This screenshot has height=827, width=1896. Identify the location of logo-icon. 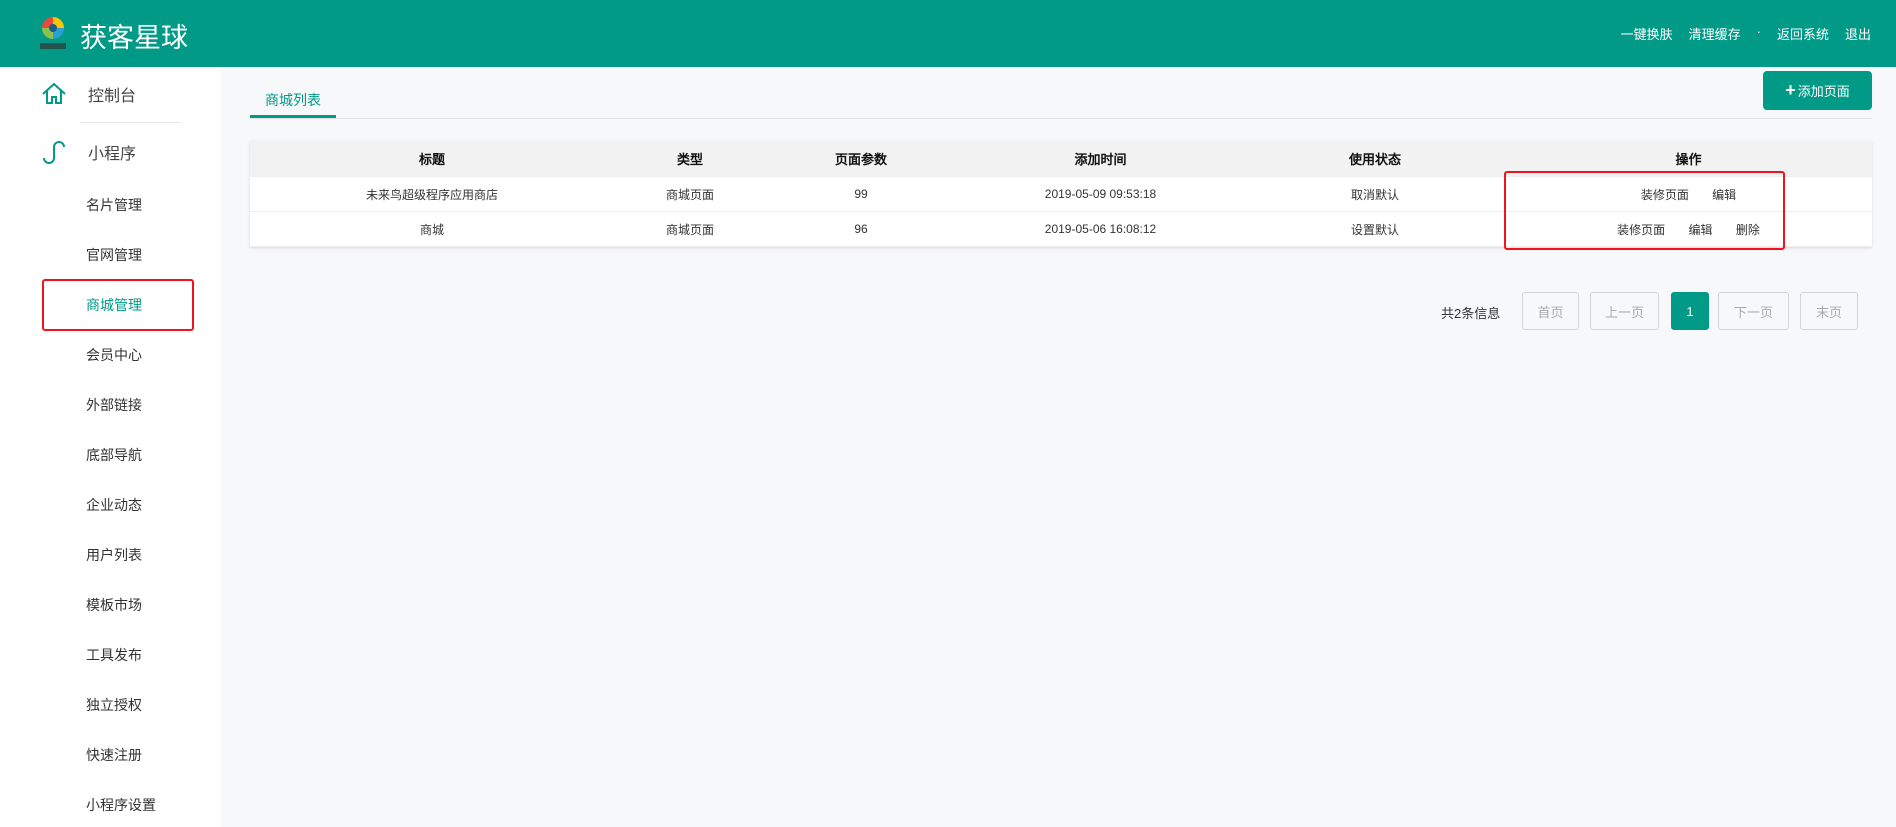
(53, 33).